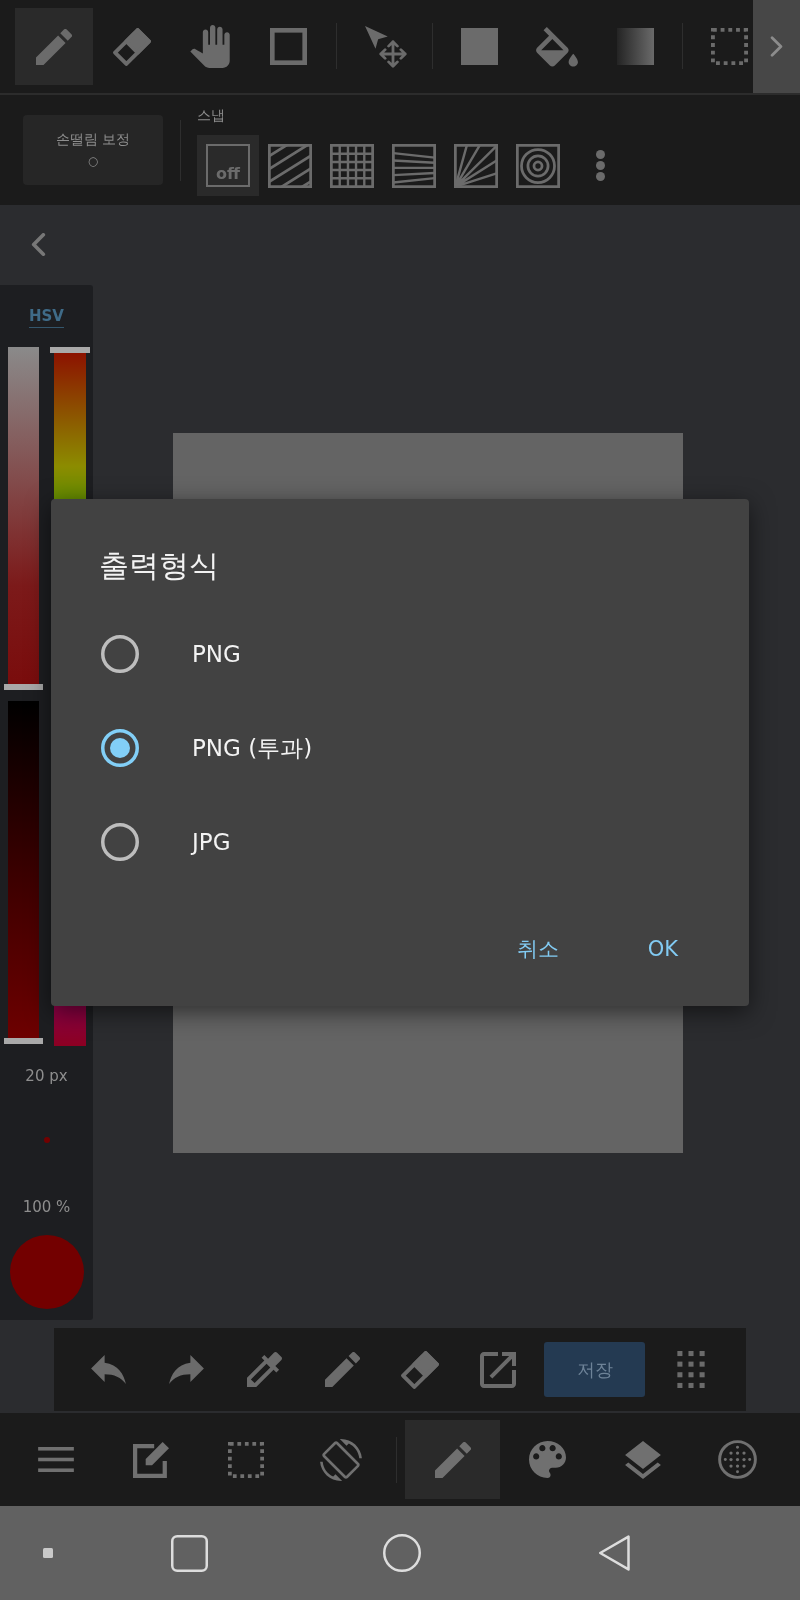 This screenshot has width=800, height=1600. Describe the element at coordinates (614, 1553) in the screenshot. I see `back-icon` at that location.